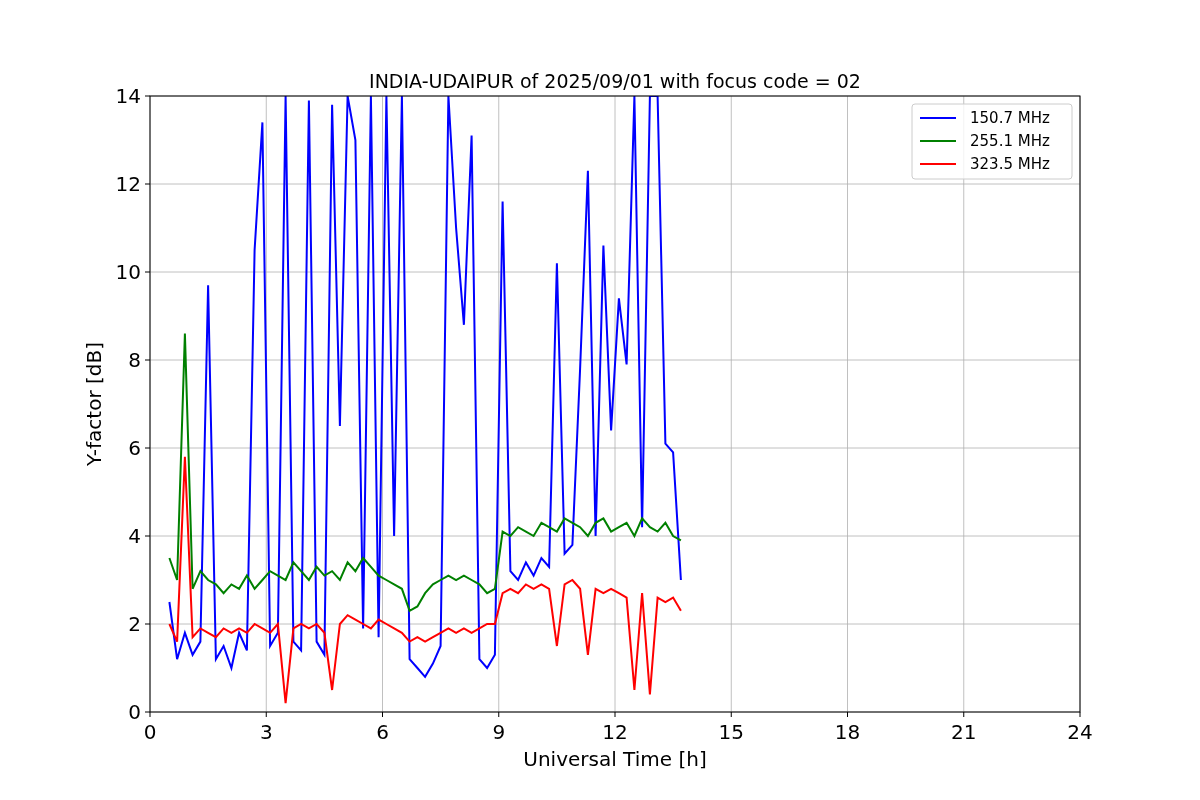 The width and height of the screenshot is (1200, 800). What do you see at coordinates (134, 360) in the screenshot?
I see `y-tick-label: 8` at bounding box center [134, 360].